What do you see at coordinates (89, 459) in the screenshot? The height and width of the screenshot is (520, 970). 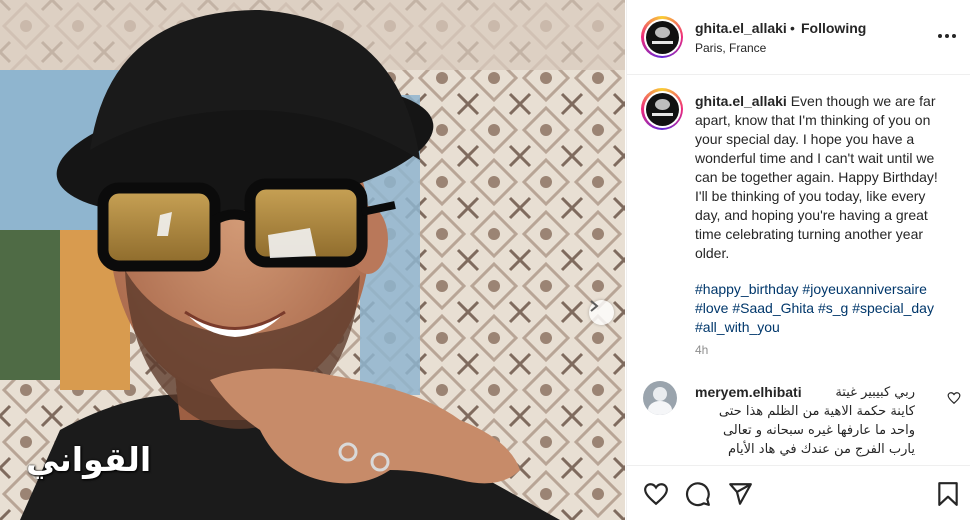 I see `watermark-logo: القواني` at bounding box center [89, 459].